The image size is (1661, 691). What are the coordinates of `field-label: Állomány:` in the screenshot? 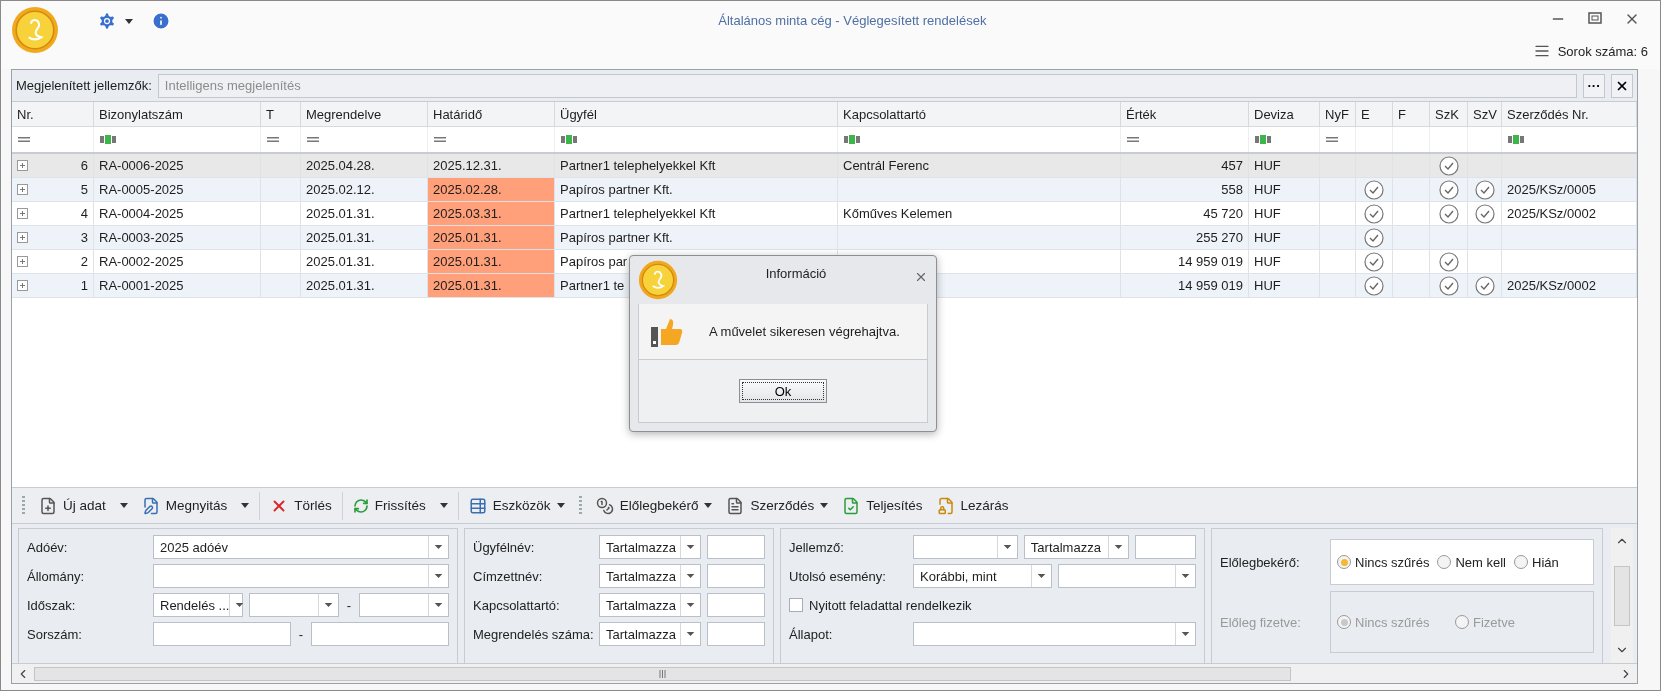 It's located at (56, 576).